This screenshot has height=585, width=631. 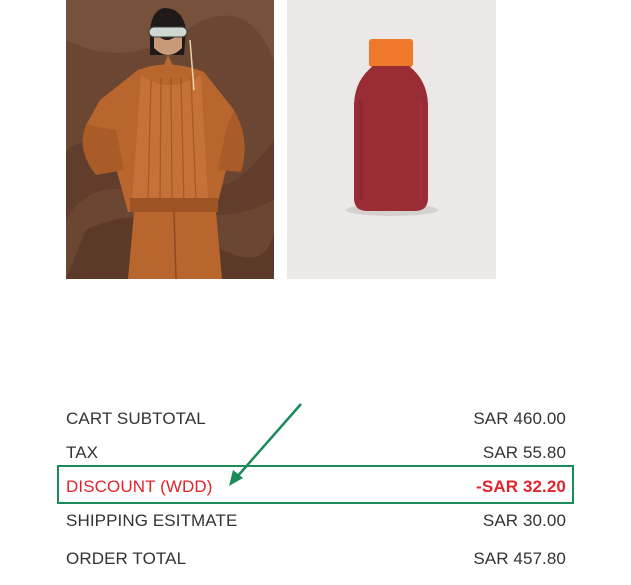 What do you see at coordinates (136, 418) in the screenshot?
I see `cart-subtotal-label: CART SUBTOTAL` at bounding box center [136, 418].